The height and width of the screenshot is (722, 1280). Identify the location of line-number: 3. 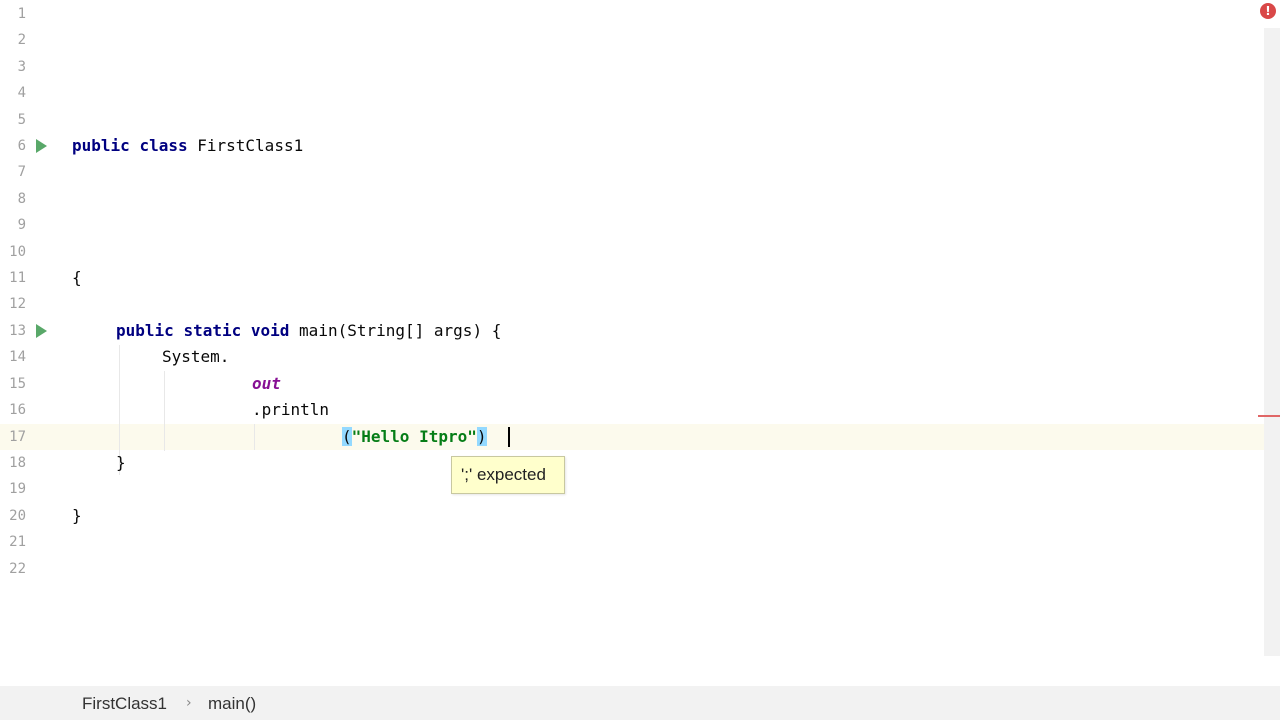
(21, 67).